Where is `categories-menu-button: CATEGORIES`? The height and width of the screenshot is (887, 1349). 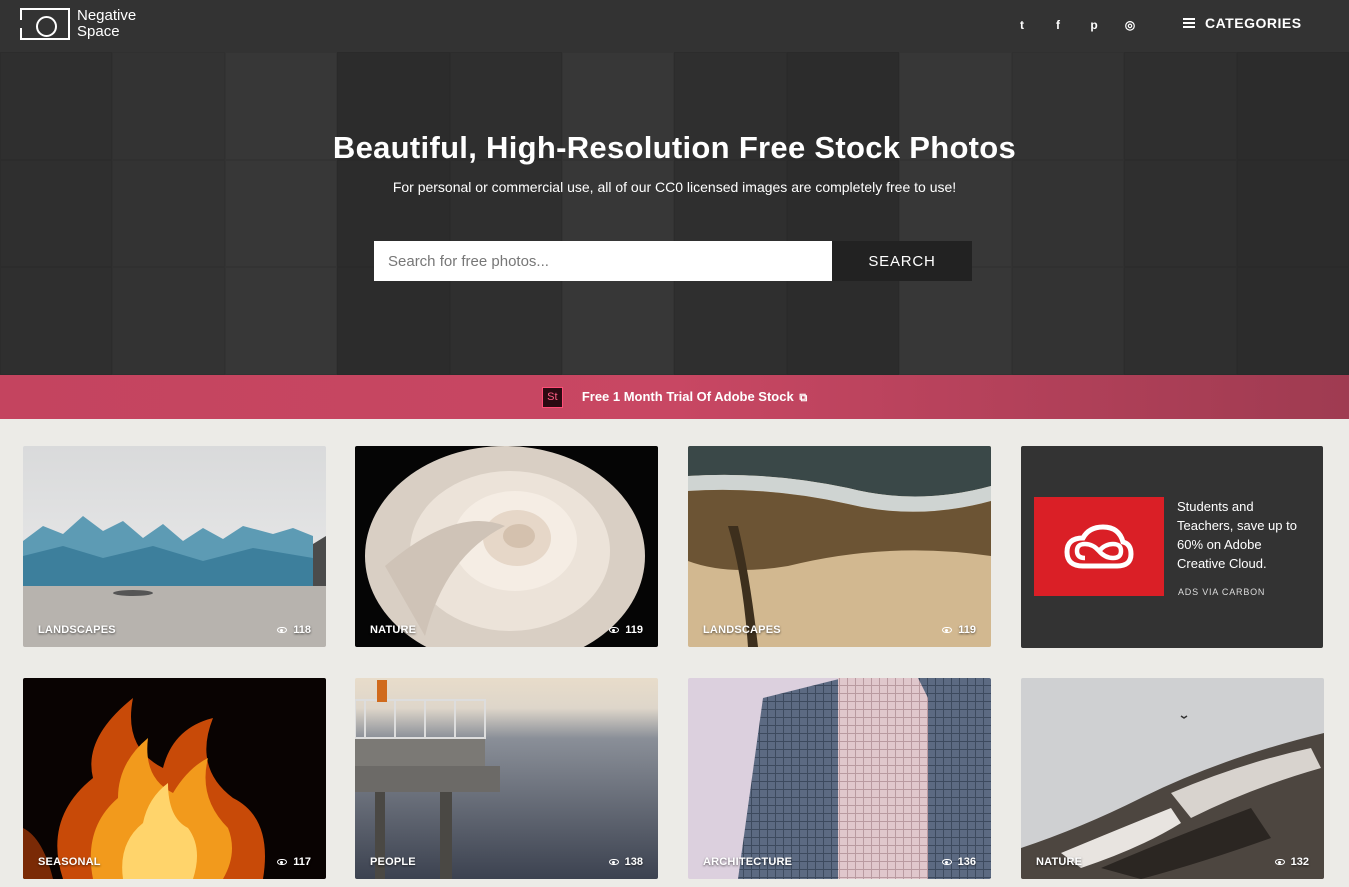
categories-menu-button: CATEGORIES is located at coordinates (1242, 23).